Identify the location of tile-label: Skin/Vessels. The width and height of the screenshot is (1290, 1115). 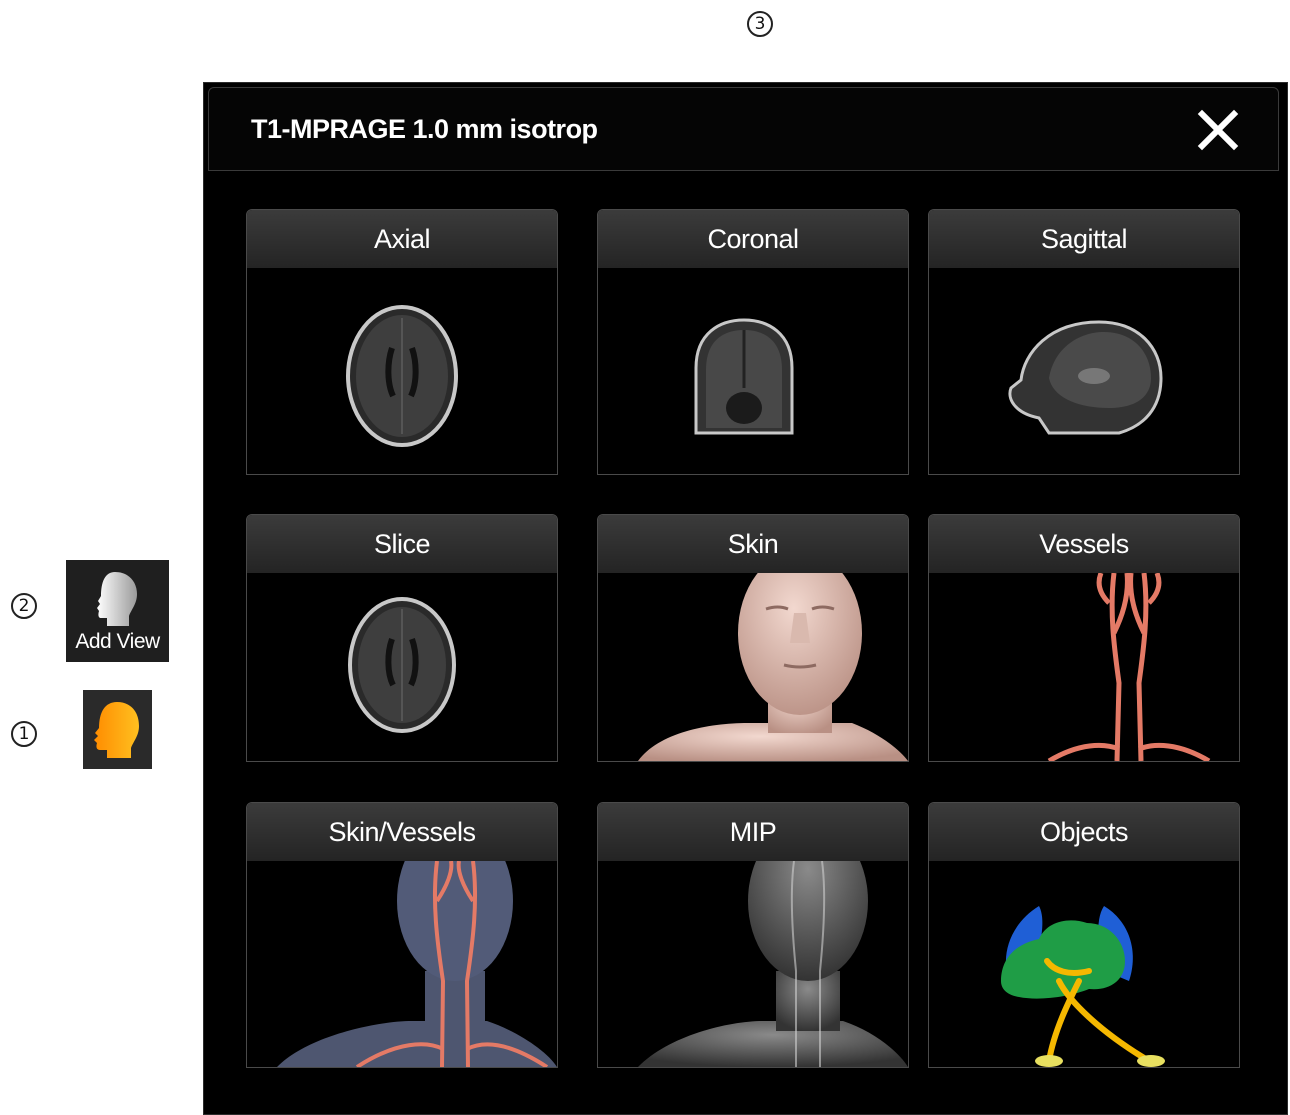
(402, 832).